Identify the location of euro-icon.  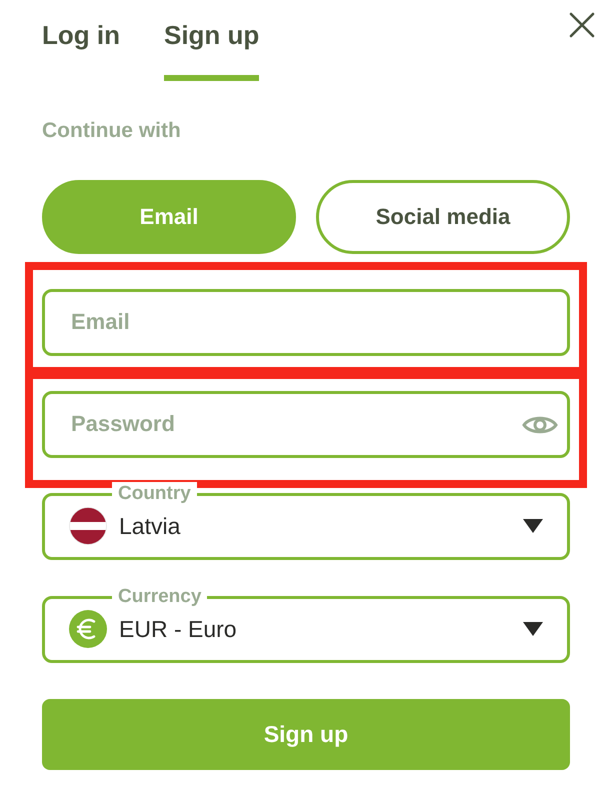
(88, 629).